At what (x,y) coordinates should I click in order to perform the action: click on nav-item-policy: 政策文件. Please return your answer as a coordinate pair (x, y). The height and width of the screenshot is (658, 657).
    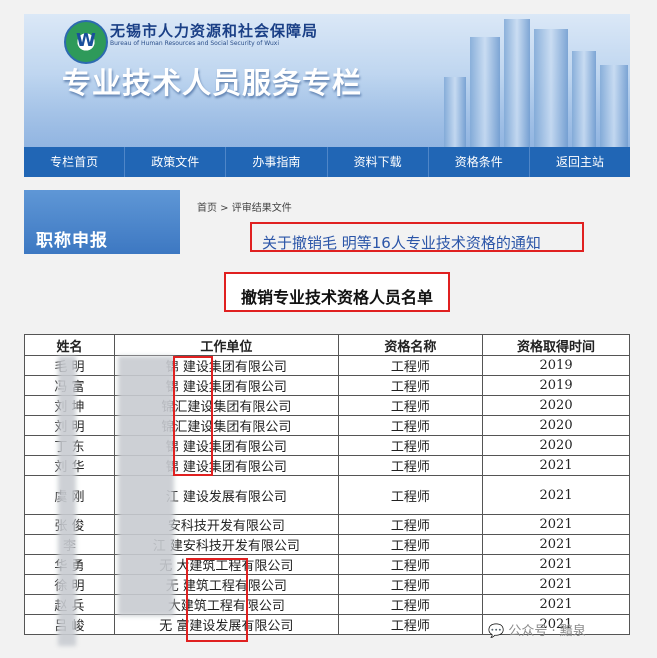
    Looking at the image, I should click on (176, 162).